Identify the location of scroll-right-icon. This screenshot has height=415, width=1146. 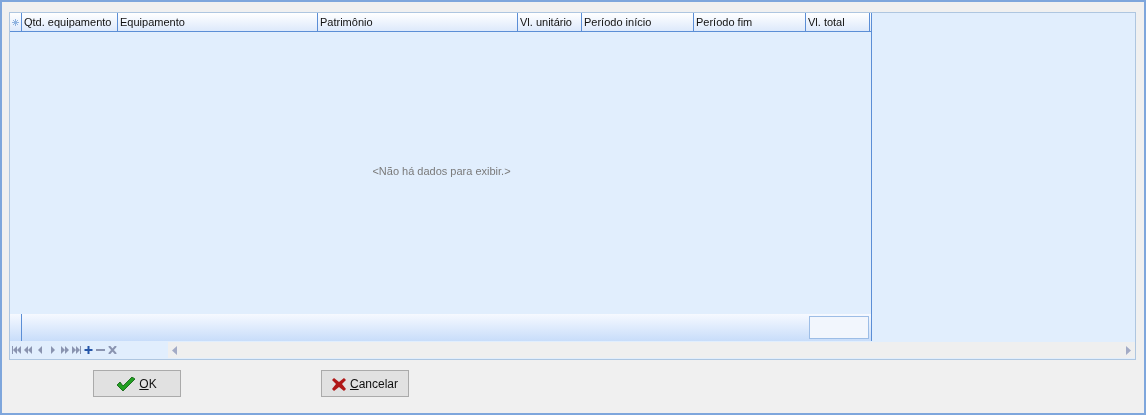
(1128, 350).